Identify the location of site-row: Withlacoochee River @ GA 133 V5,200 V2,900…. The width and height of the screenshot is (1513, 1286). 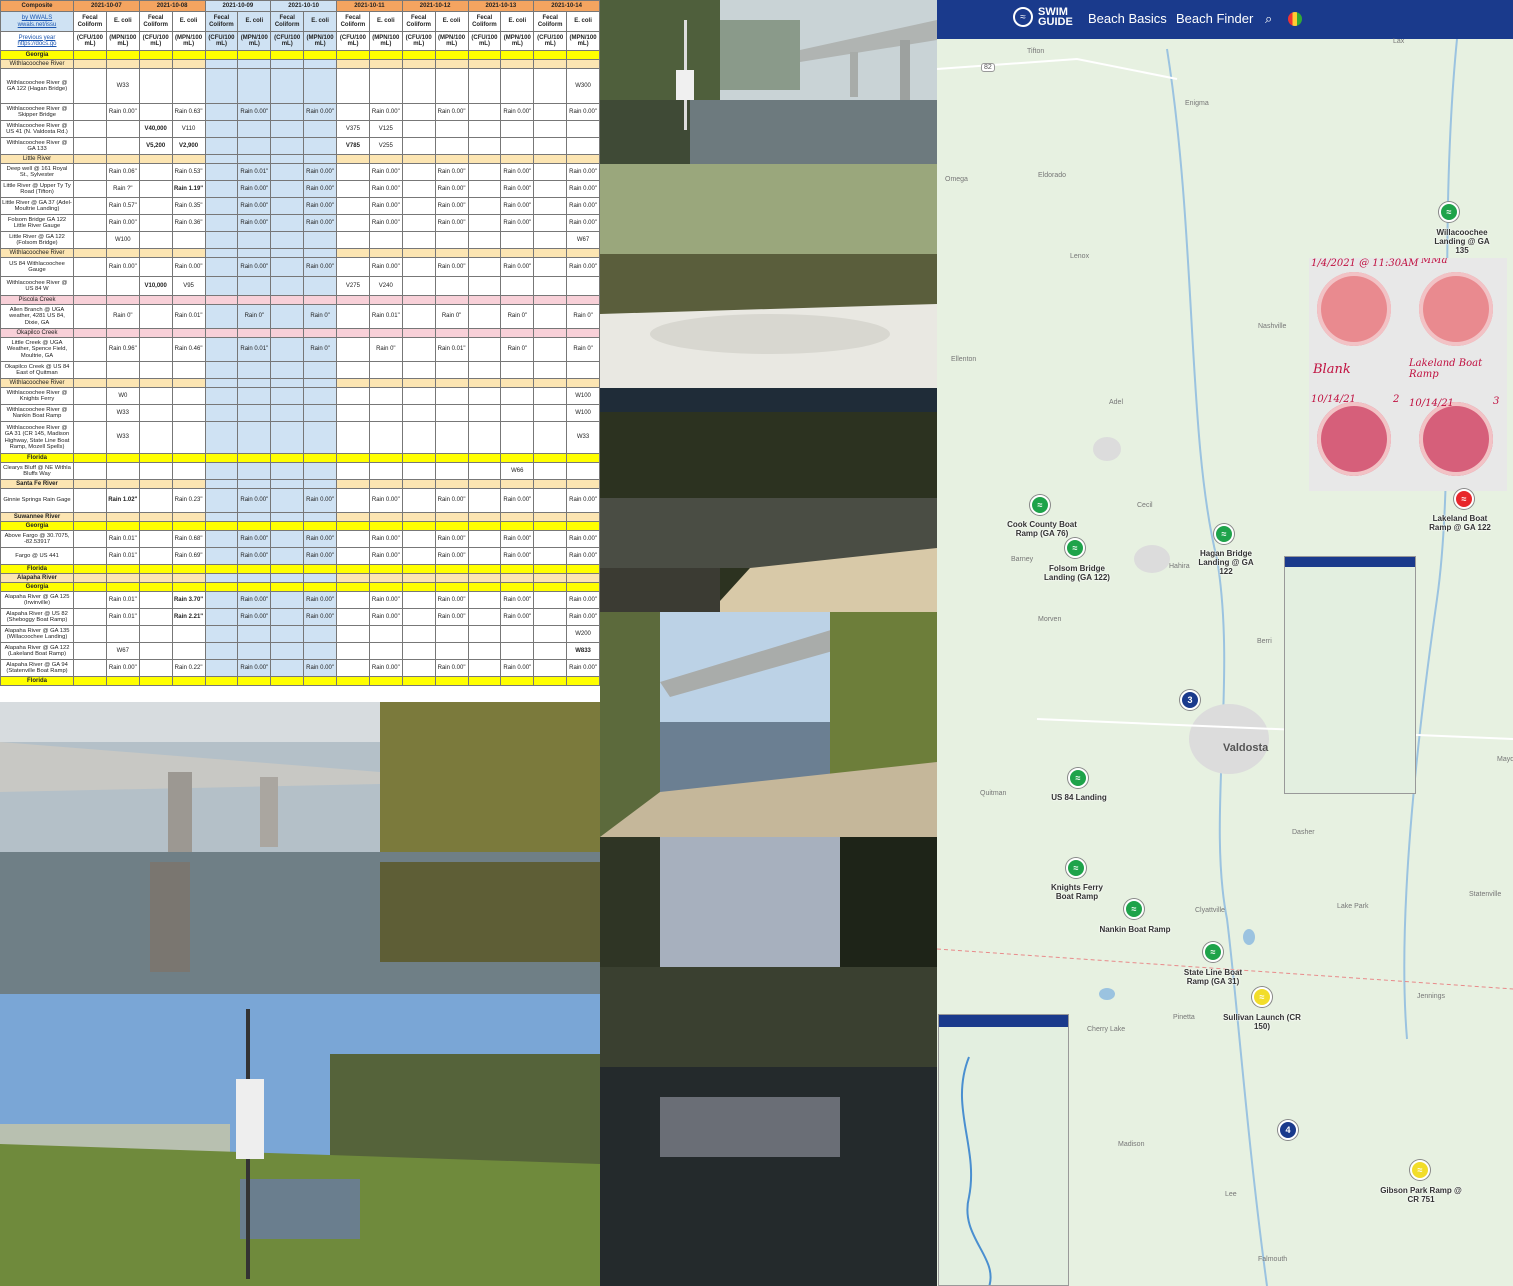
(300, 146).